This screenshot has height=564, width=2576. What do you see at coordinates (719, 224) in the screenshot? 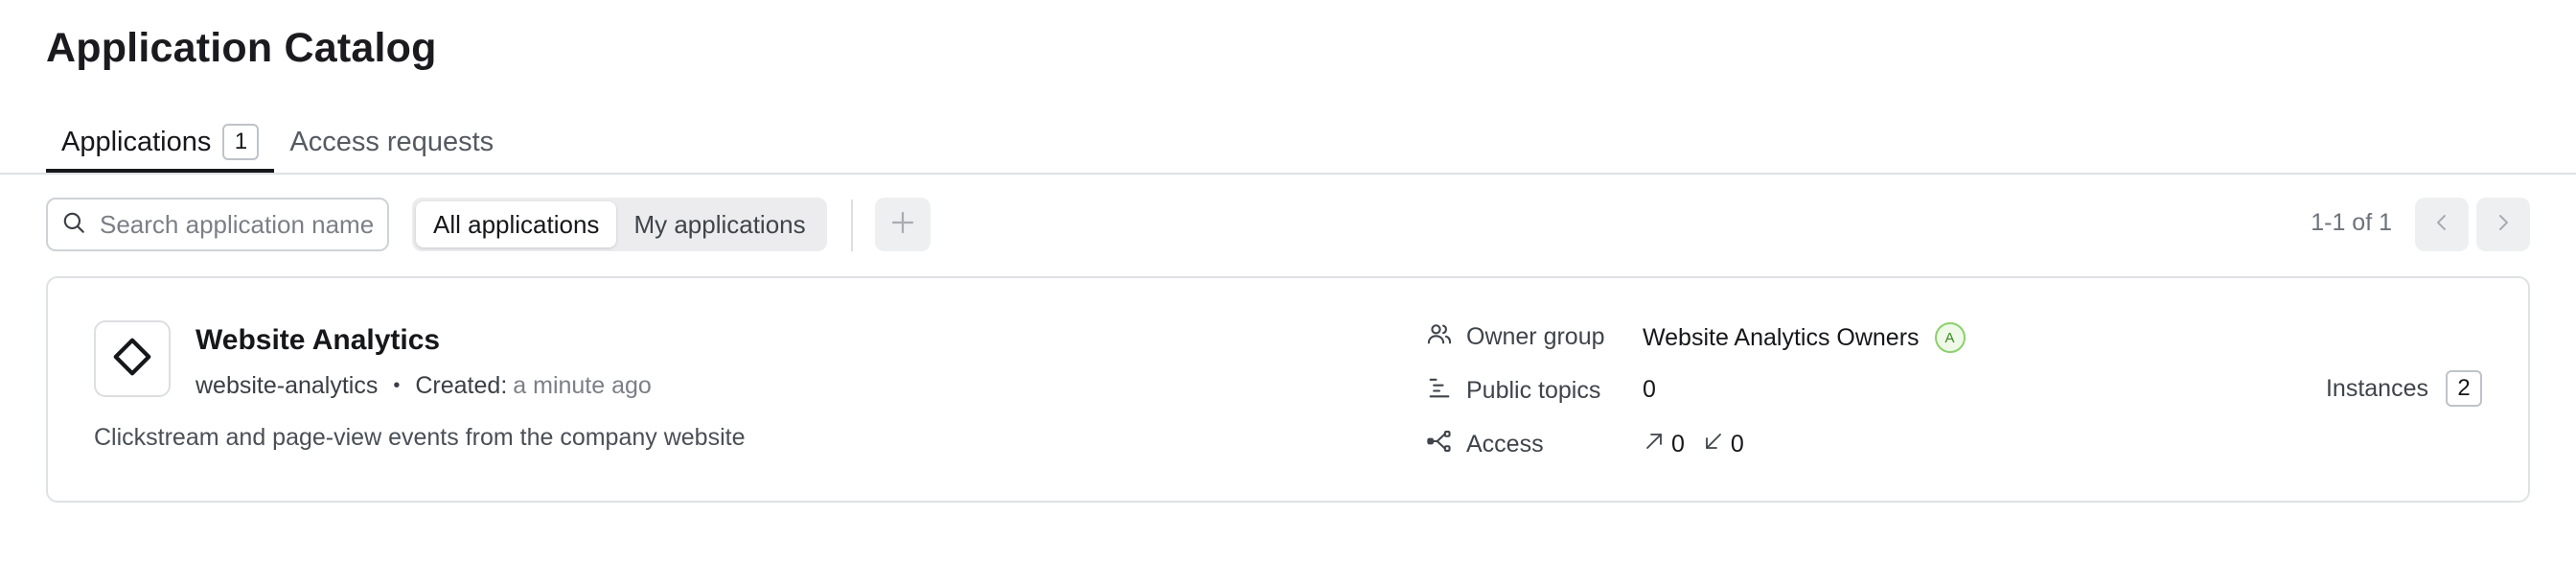
I see `filter-my-applications: My applications` at bounding box center [719, 224].